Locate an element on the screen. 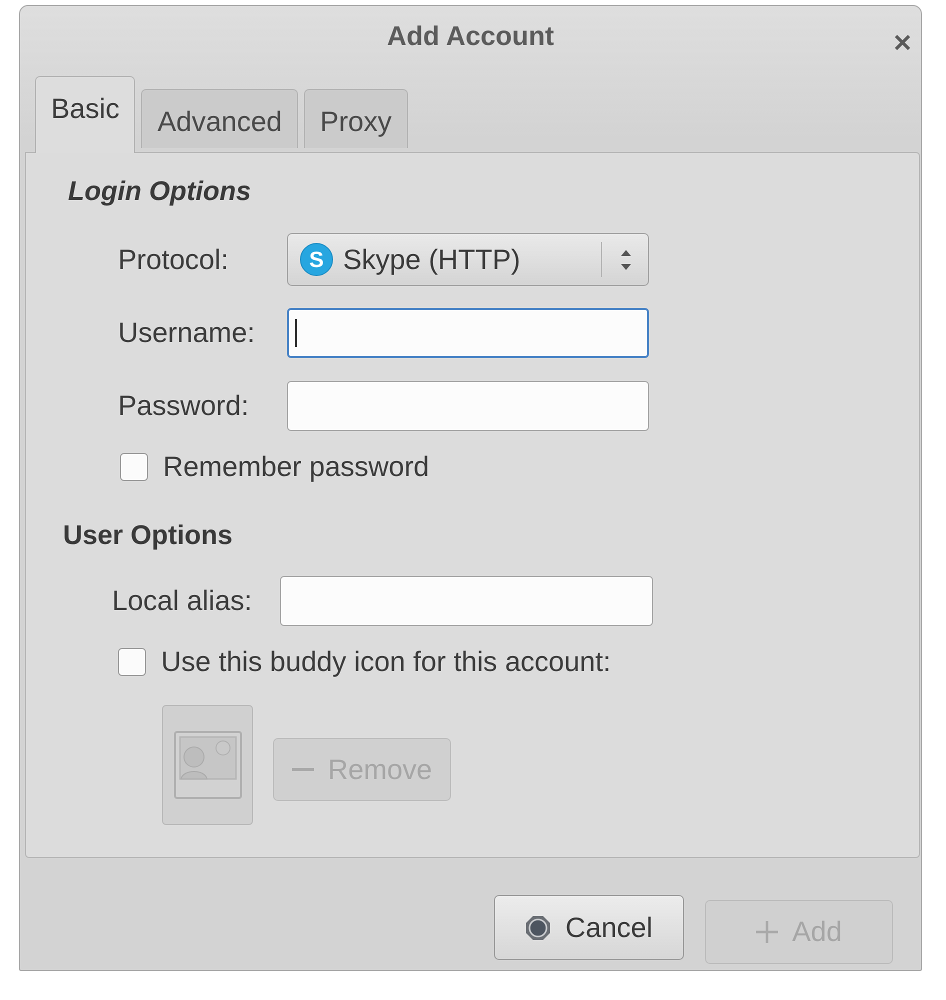 This screenshot has height=1000, width=946. tab: Advanced is located at coordinates (219, 118).